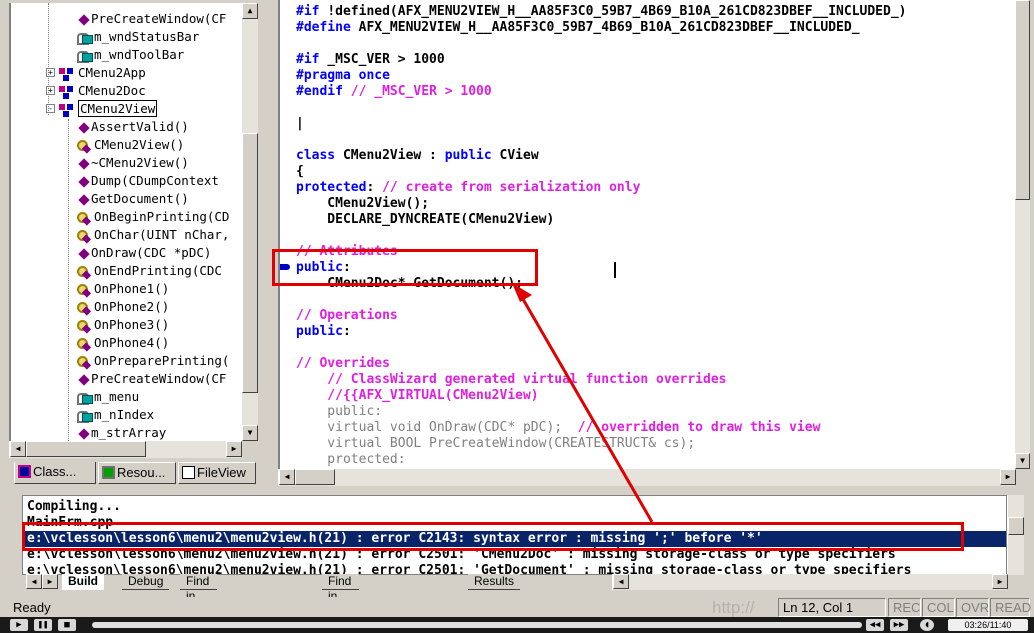 This screenshot has width=1034, height=633. Describe the element at coordinates (477, 625) in the screenshot. I see `progress-track` at that location.